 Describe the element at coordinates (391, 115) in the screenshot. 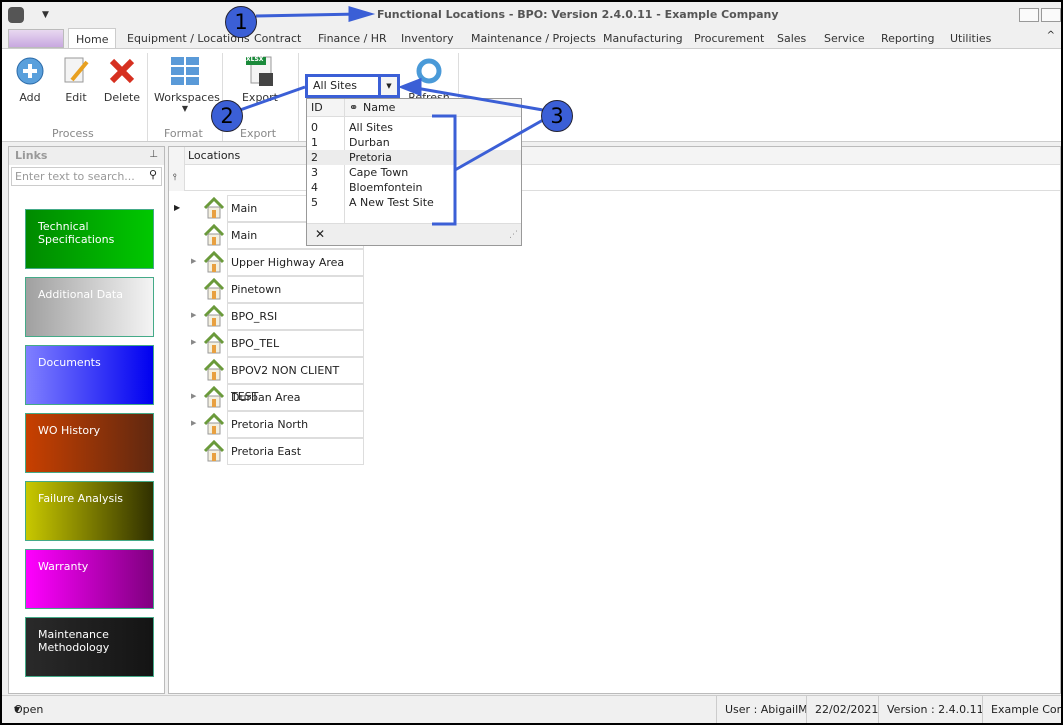

I see `annotation-overlay` at that location.